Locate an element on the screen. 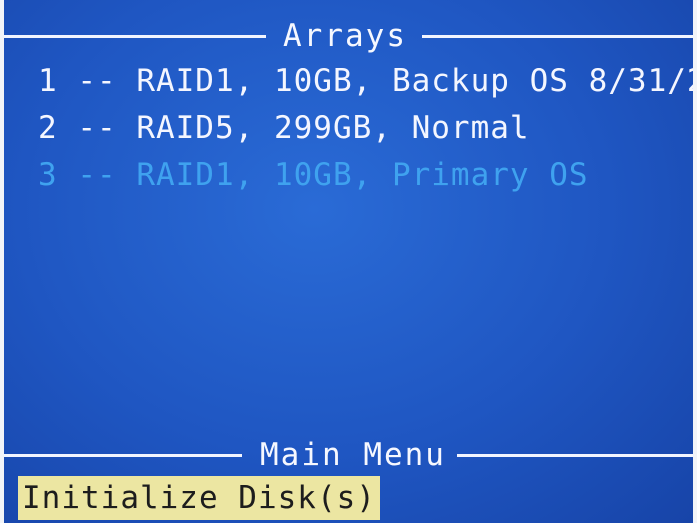 This screenshot has height=523, width=697. arrays-title: Arrays is located at coordinates (345, 36).